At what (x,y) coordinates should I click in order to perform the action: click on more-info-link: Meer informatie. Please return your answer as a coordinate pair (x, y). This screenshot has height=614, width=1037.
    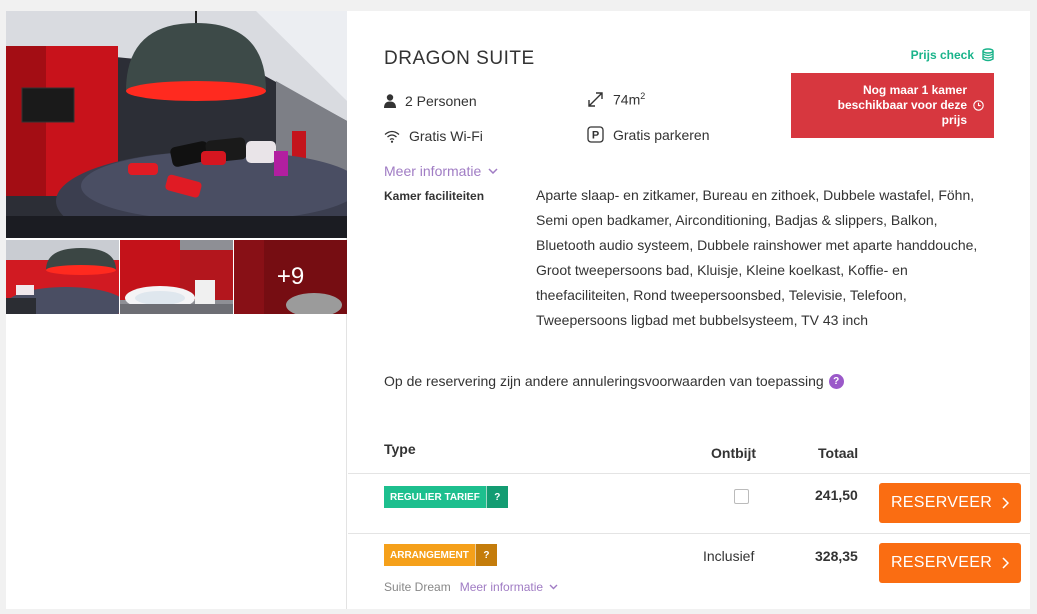
    Looking at the image, I should click on (441, 171).